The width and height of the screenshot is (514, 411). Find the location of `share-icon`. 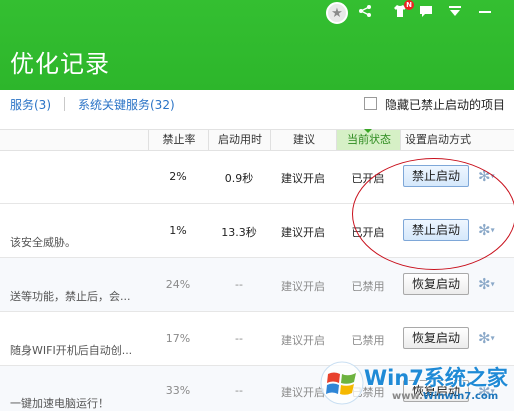

share-icon is located at coordinates (365, 11).